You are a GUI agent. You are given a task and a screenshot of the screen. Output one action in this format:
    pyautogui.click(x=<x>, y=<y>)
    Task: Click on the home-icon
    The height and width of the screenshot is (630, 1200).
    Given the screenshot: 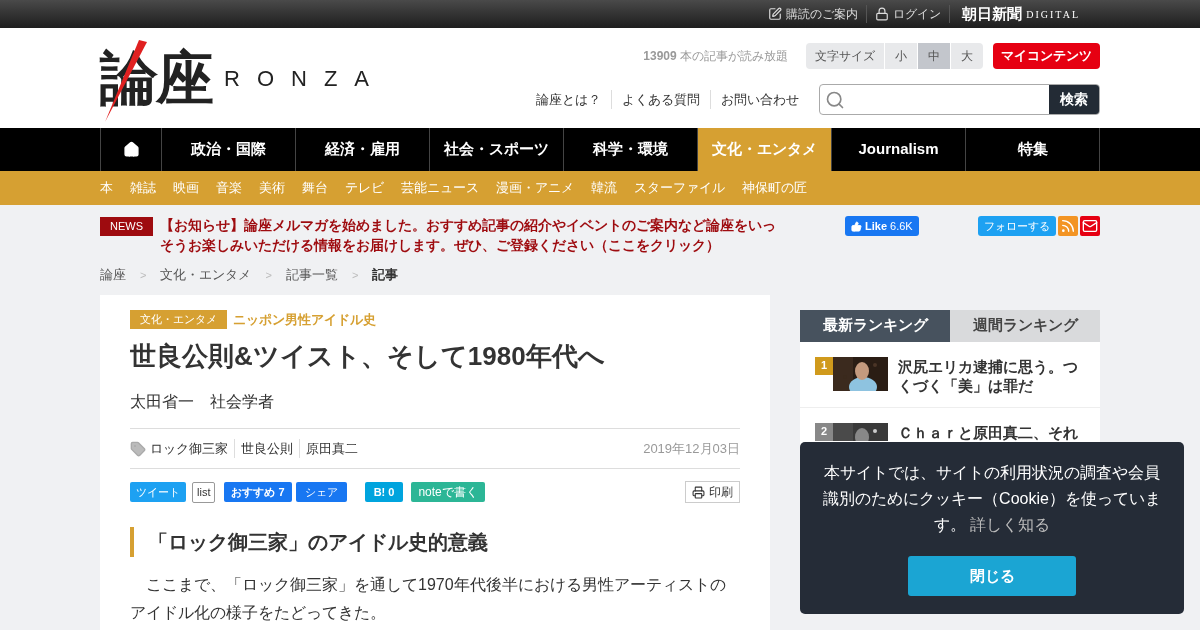 What is the action you would take?
    pyautogui.click(x=131, y=149)
    